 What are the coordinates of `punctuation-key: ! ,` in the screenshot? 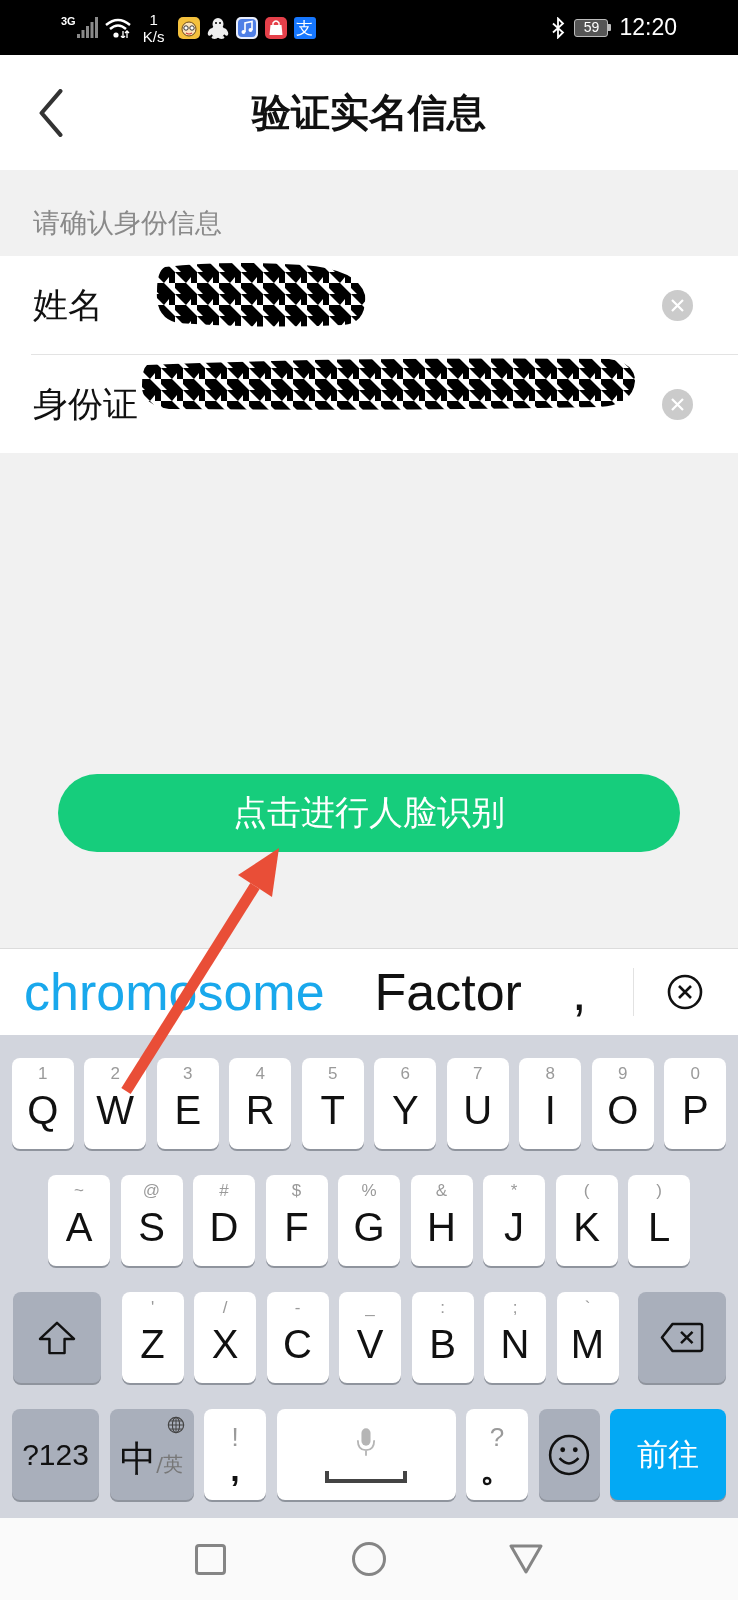 It's located at (235, 1454).